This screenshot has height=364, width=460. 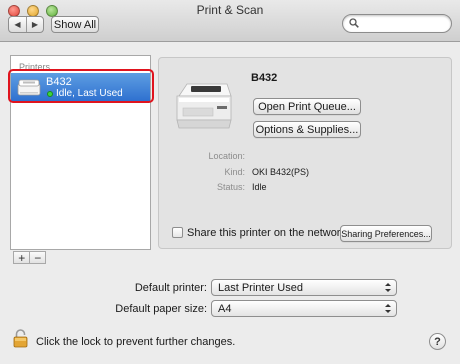 I want to click on location-label: Location:, so click(x=226, y=156).